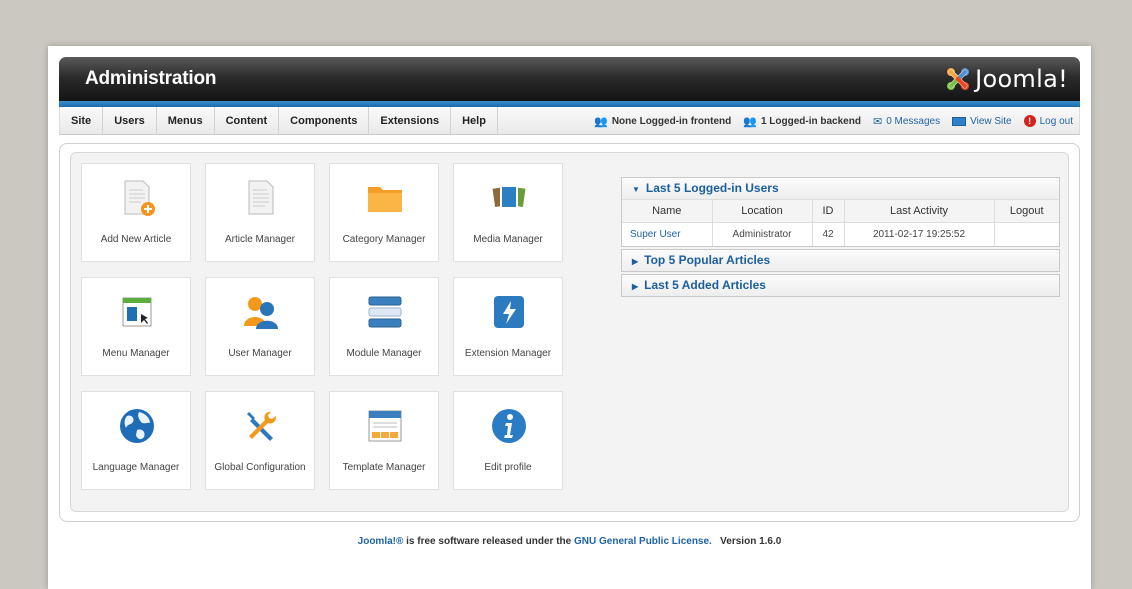 This screenshot has height=589, width=1132. I want to click on logo-text: Joomla!, so click(1021, 79).